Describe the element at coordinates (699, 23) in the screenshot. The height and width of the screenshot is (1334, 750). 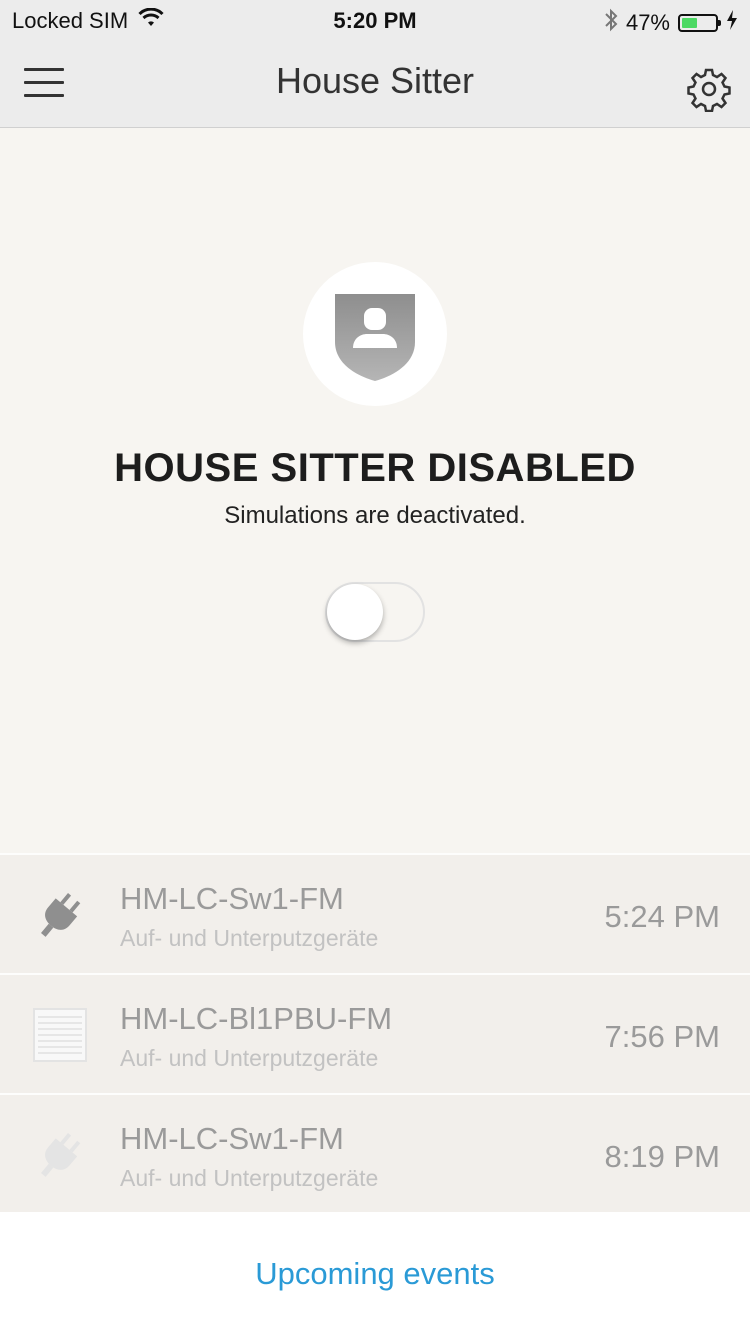
I see `battery-icon` at that location.